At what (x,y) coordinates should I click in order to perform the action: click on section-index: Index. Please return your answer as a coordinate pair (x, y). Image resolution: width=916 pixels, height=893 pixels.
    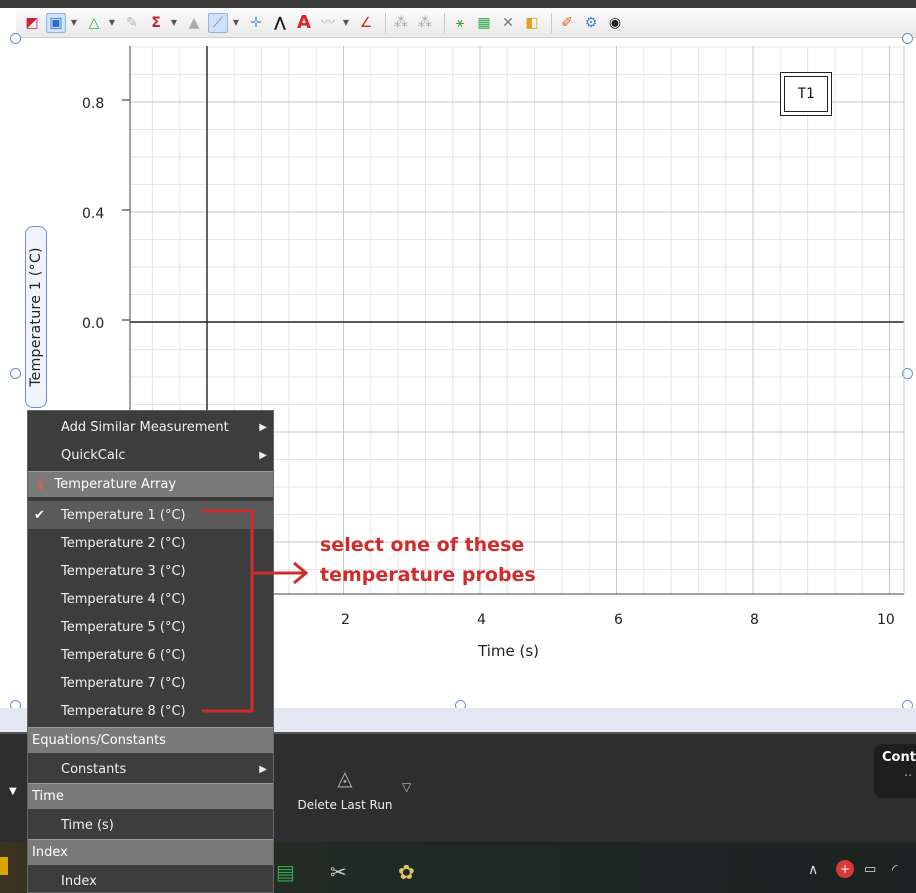
    Looking at the image, I should click on (150, 852).